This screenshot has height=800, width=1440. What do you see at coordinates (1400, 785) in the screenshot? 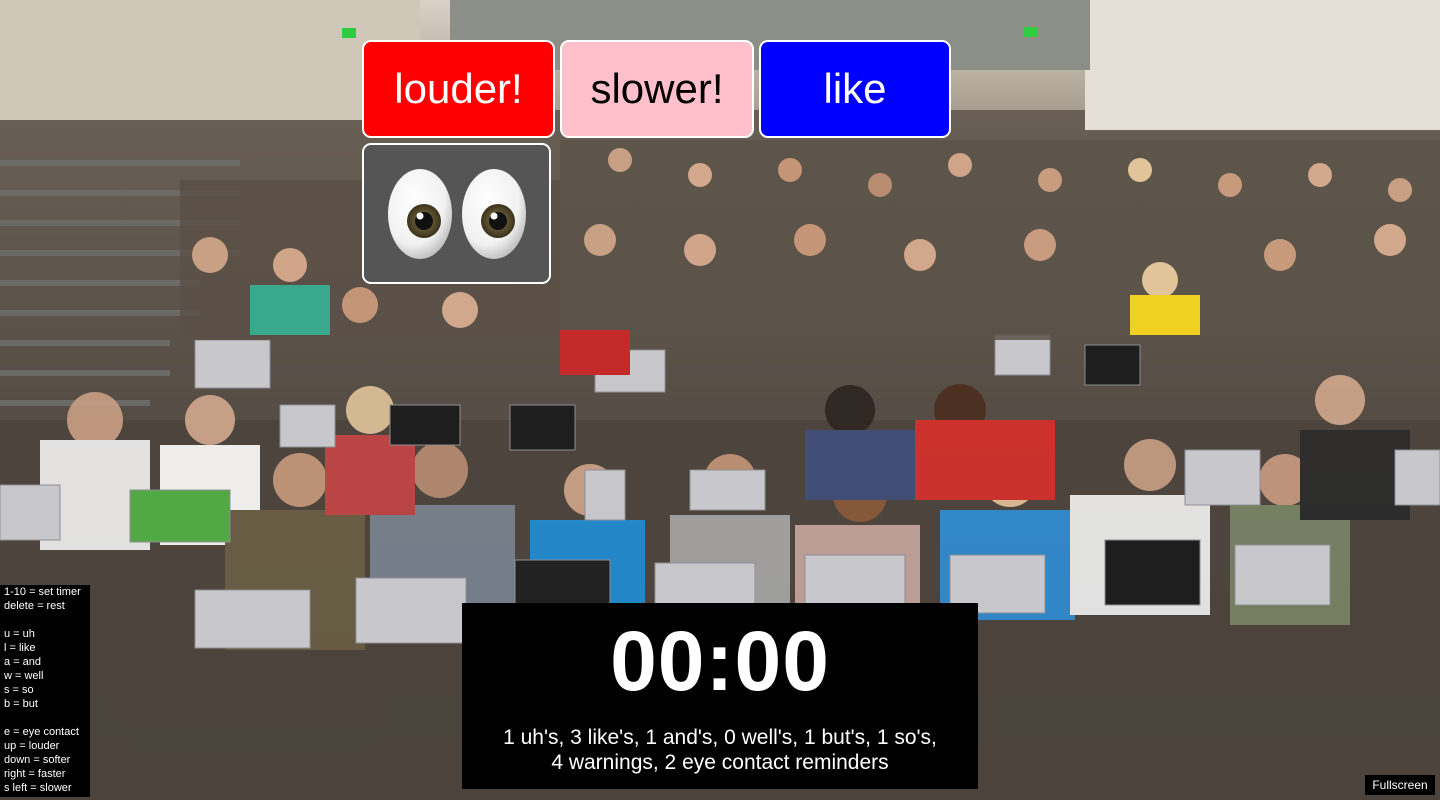
I see `fullscreen-button: Fullscreen` at bounding box center [1400, 785].